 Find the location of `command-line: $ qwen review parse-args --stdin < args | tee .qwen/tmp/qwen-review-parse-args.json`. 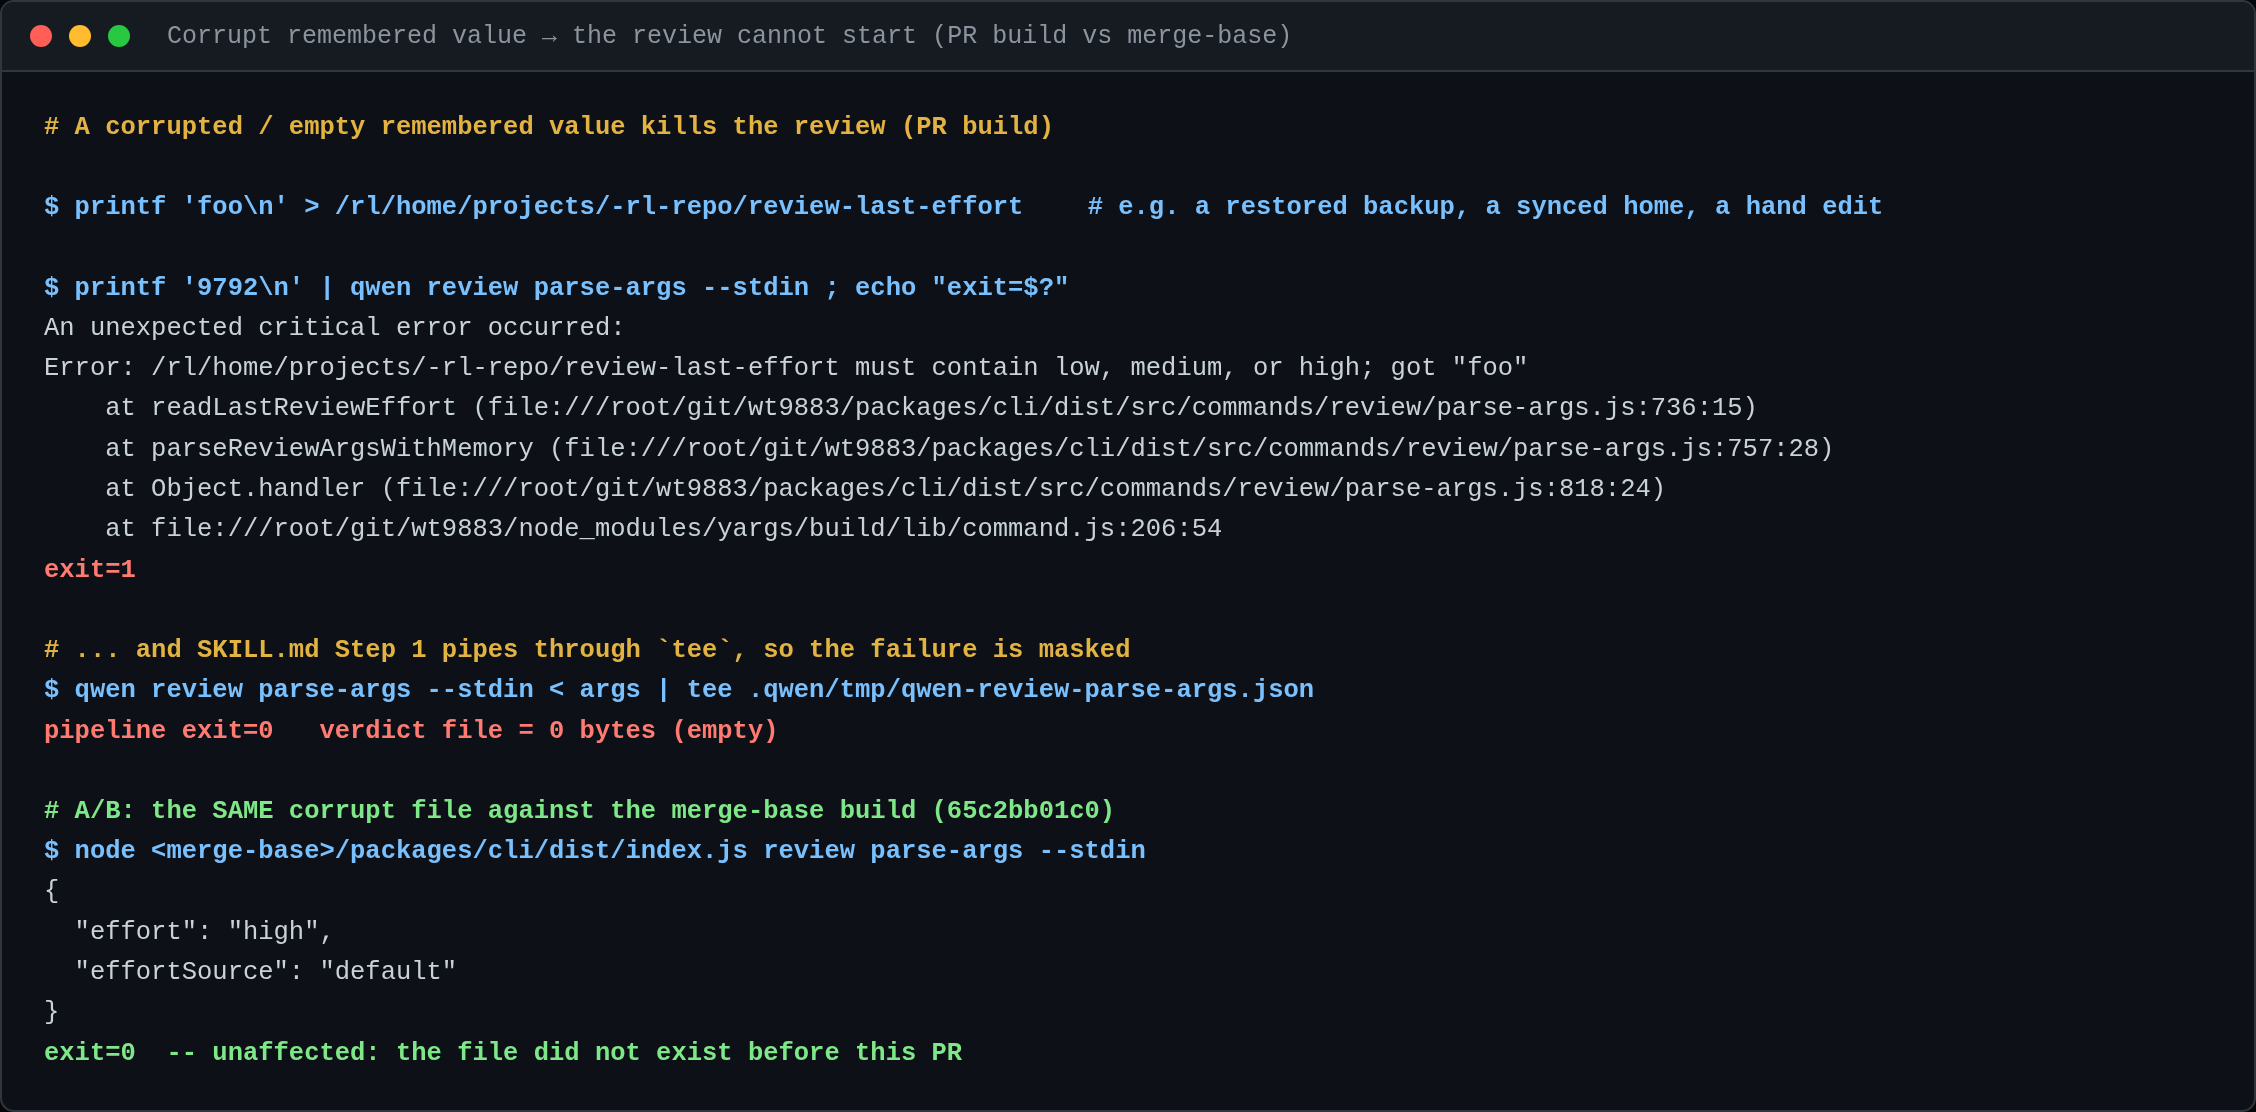

command-line: $ qwen review parse-args --stdin < args | tee .qwen/tmp/qwen-review-parse-args.json is located at coordinates (680, 691).